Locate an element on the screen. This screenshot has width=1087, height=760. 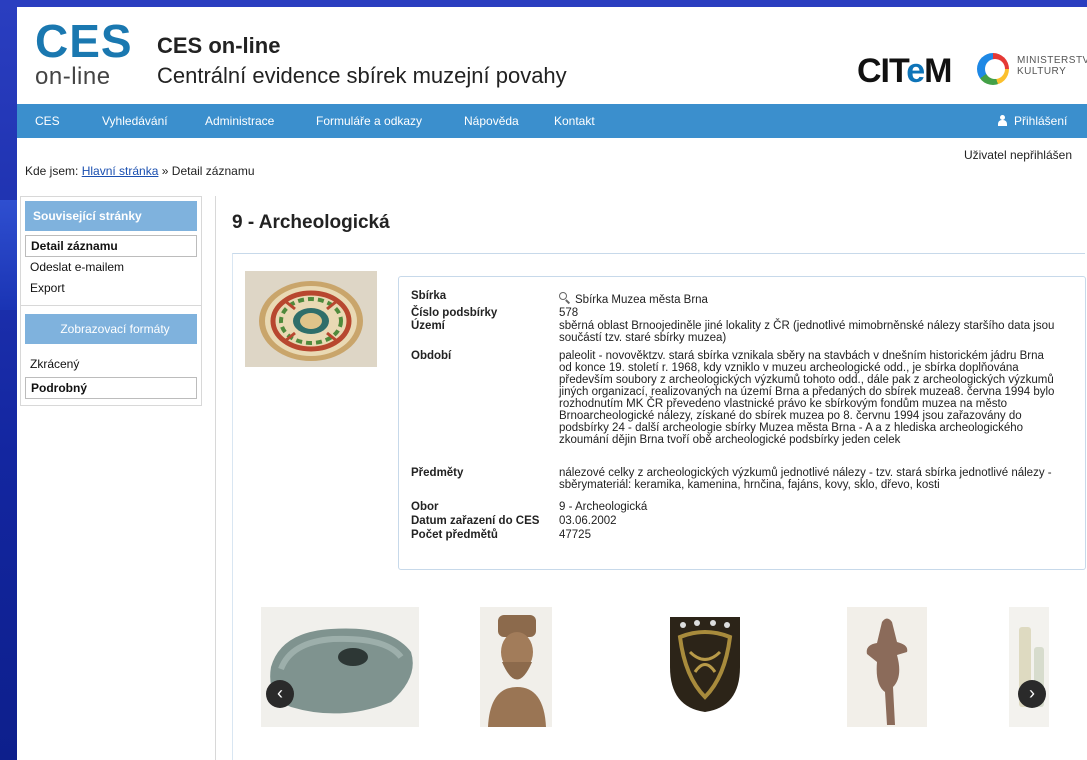
ministry-logo-icon is located at coordinates (993, 69).